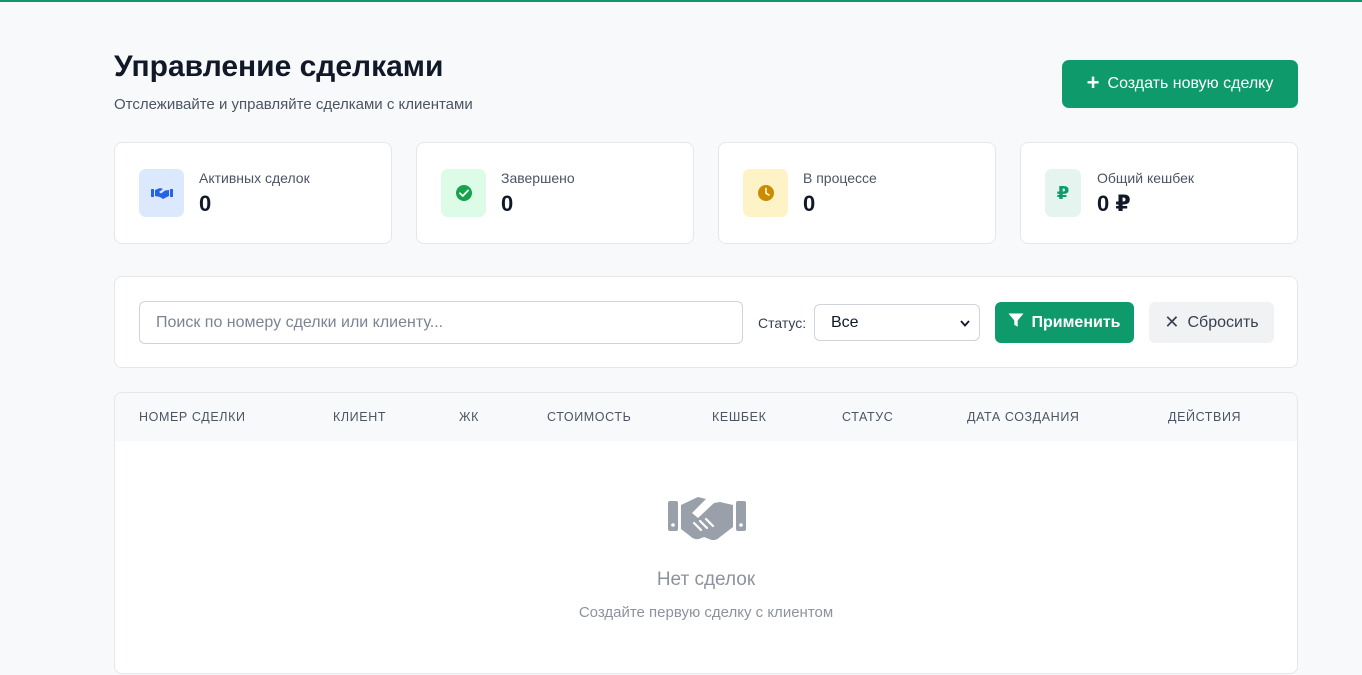  What do you see at coordinates (782, 323) in the screenshot?
I see `status-filter-label: Статус:` at bounding box center [782, 323].